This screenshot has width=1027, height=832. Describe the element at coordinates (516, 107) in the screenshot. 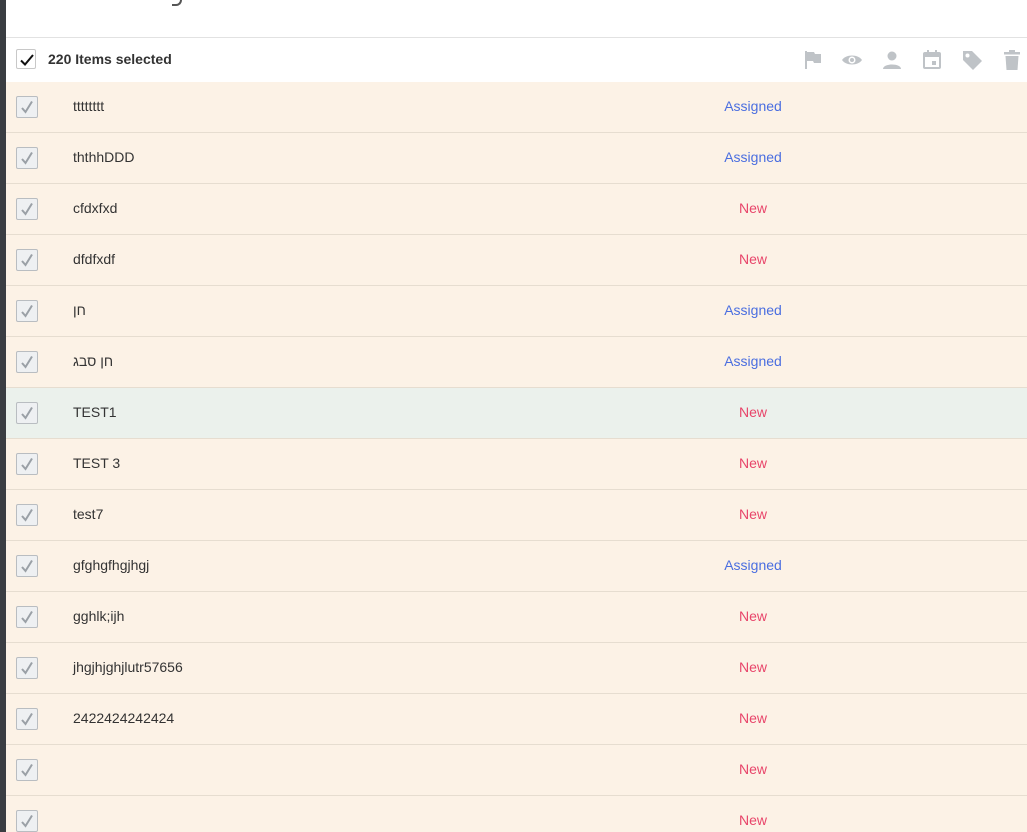

I see `table-row: tttttttt Assigned` at that location.